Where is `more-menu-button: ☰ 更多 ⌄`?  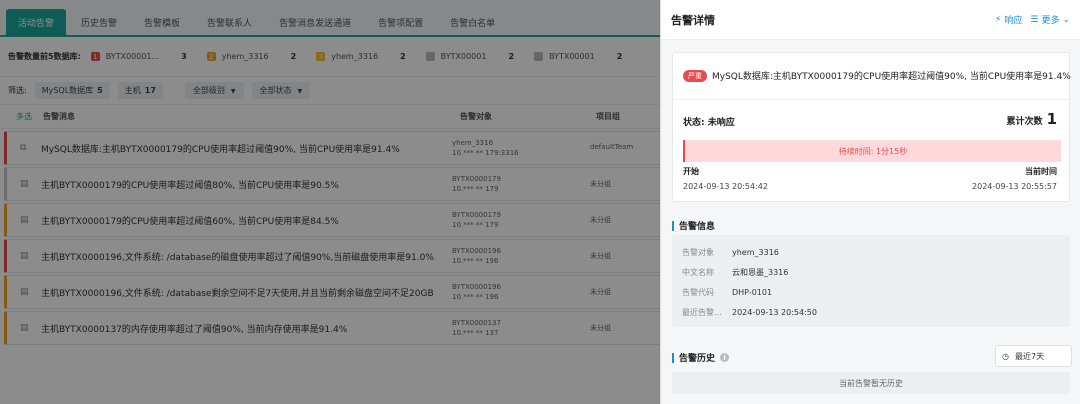
more-menu-button: ☰ 更多 ⌄ is located at coordinates (1050, 20).